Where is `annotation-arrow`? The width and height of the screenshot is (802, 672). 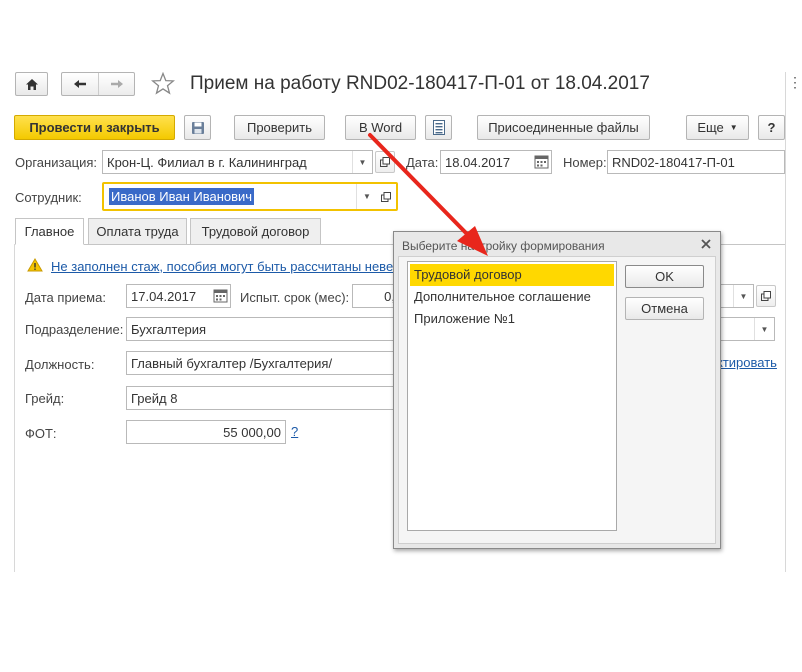 annotation-arrow is located at coordinates (428, 194).